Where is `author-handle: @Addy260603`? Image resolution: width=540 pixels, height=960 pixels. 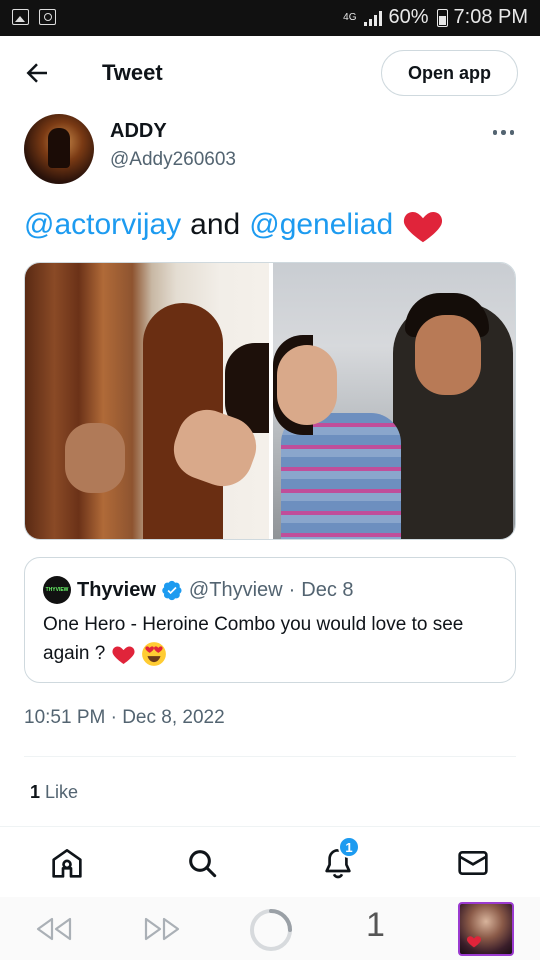
author-handle: @Addy260603 is located at coordinates (173, 160).